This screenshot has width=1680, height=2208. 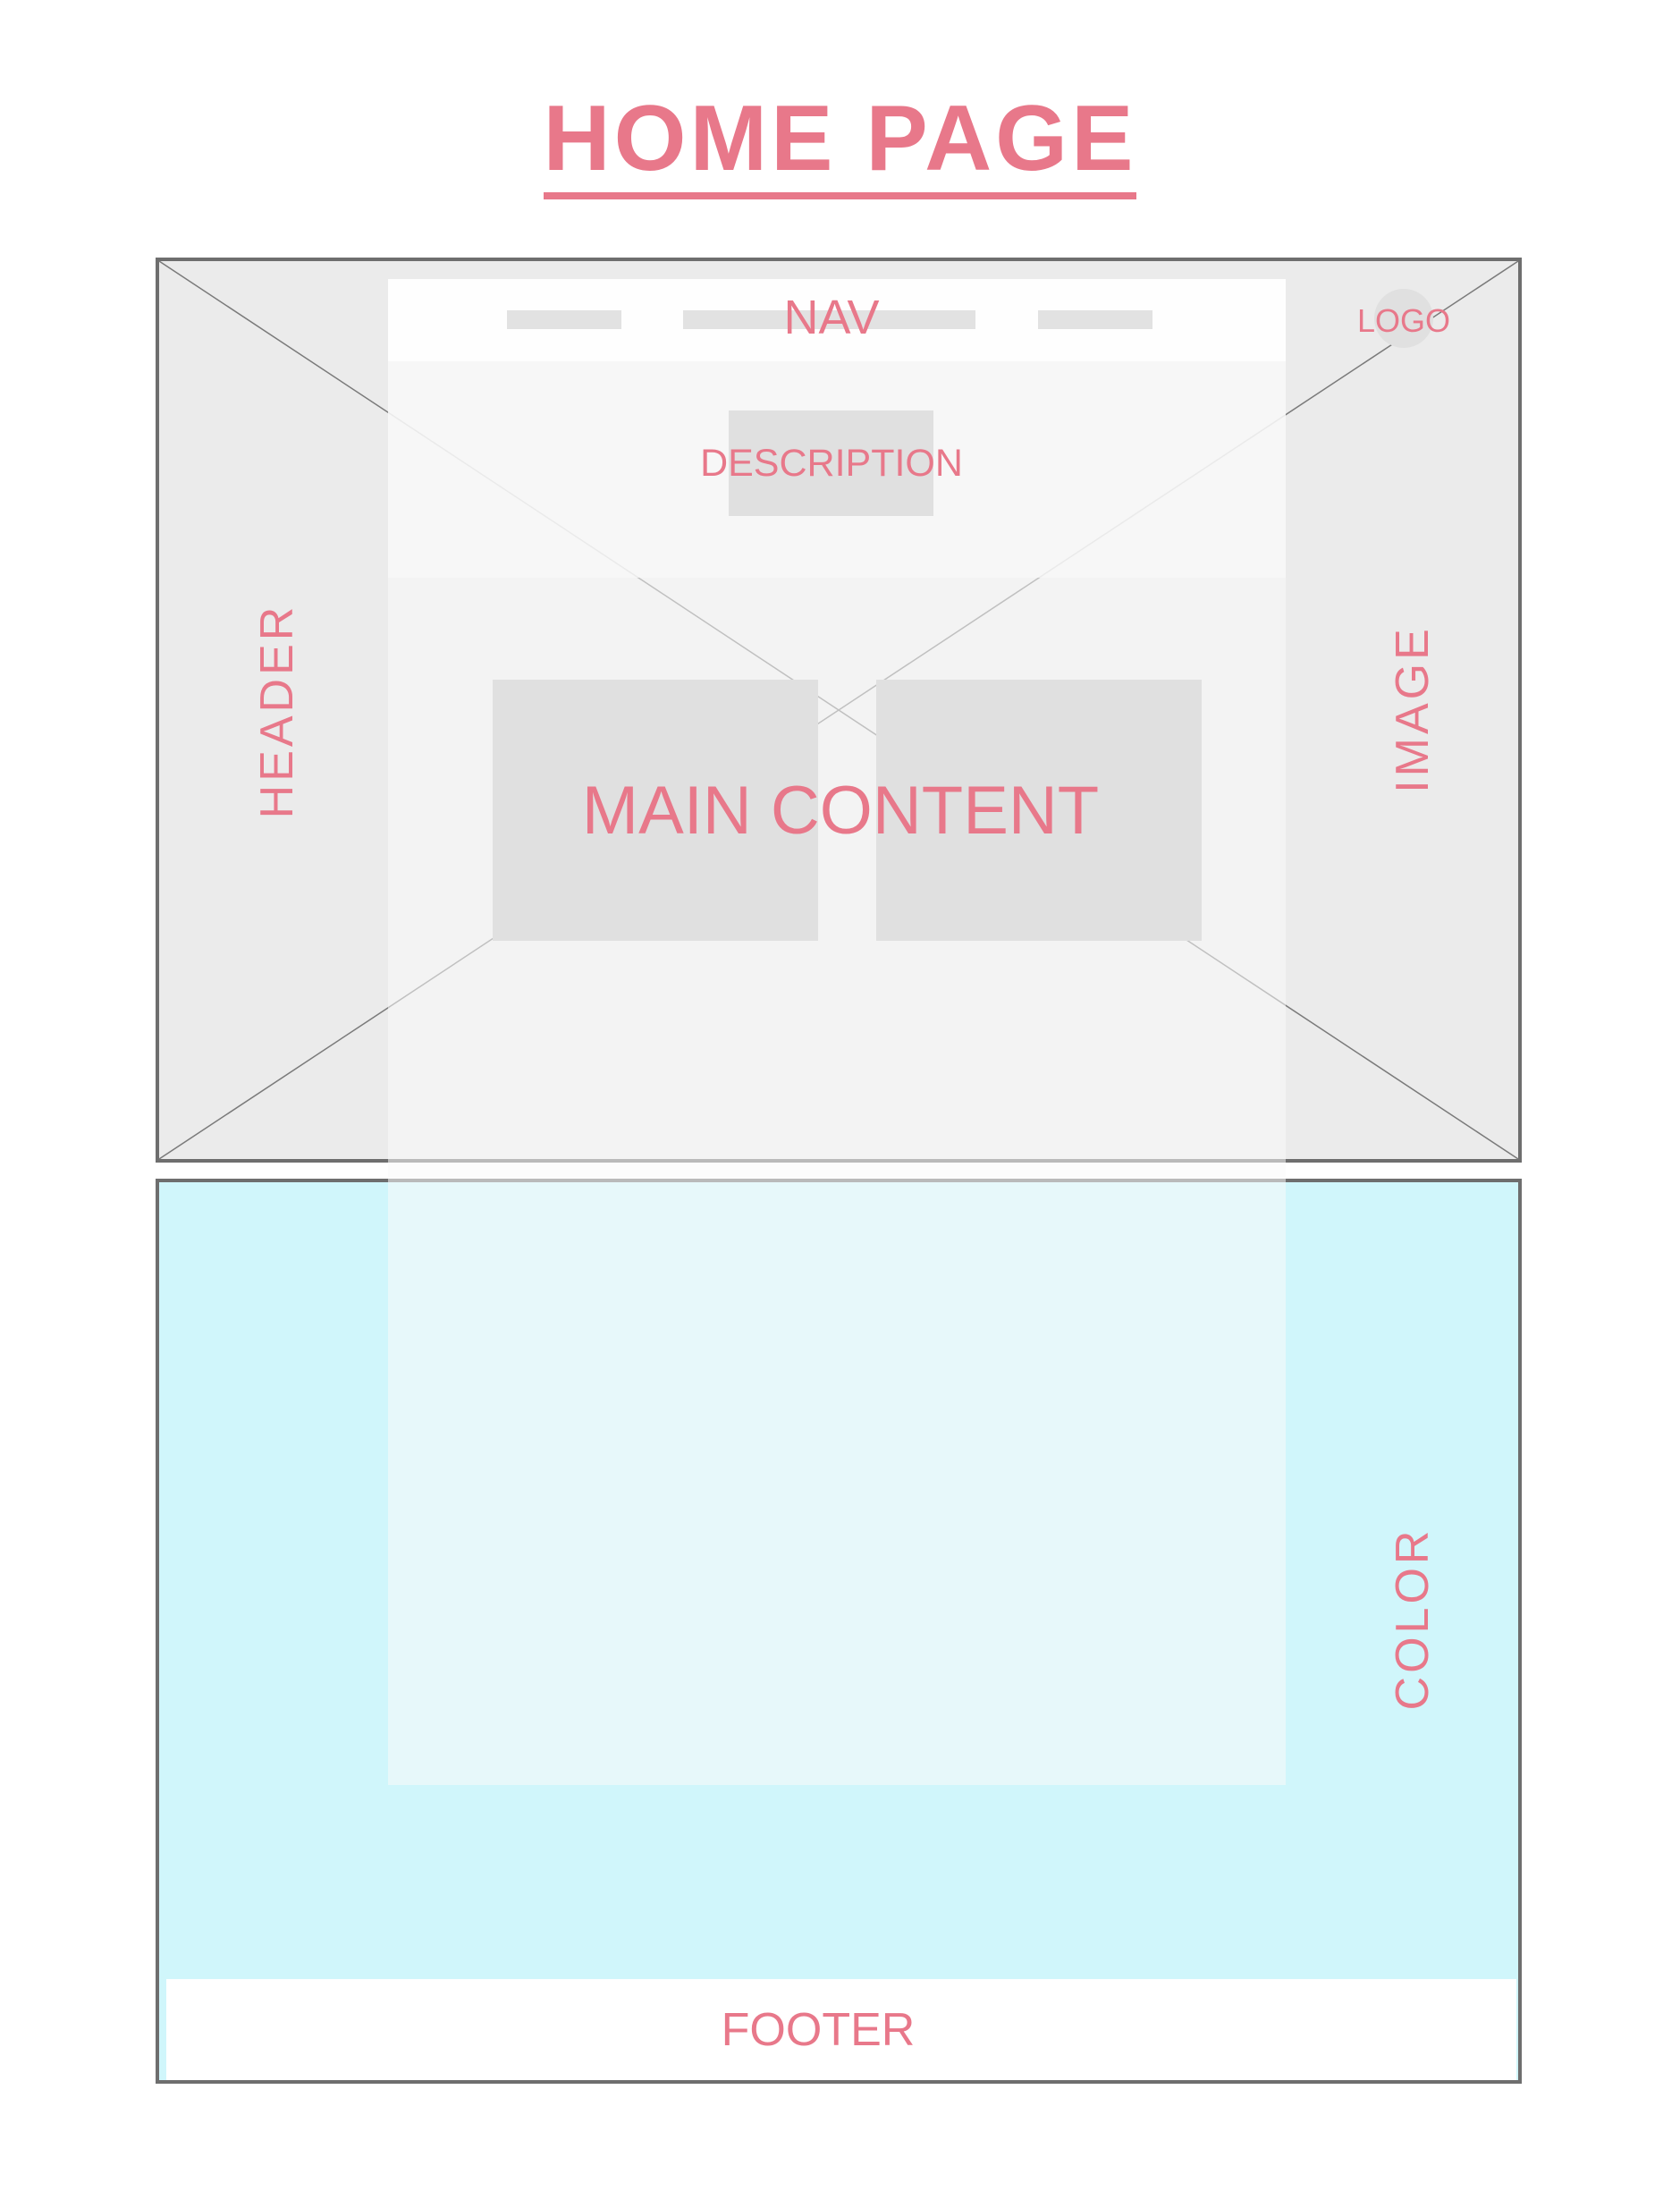 What do you see at coordinates (1403, 320) in the screenshot?
I see `logo-label: LOGO` at bounding box center [1403, 320].